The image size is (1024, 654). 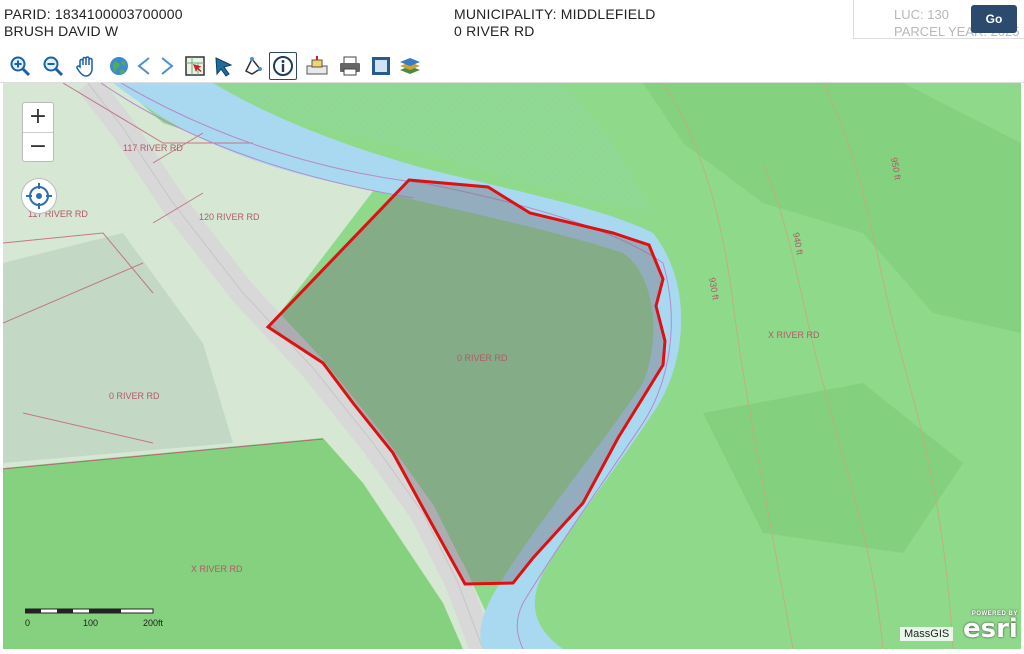 I want to click on parcel-id: PARID: 1834100003700000, so click(x=93, y=14).